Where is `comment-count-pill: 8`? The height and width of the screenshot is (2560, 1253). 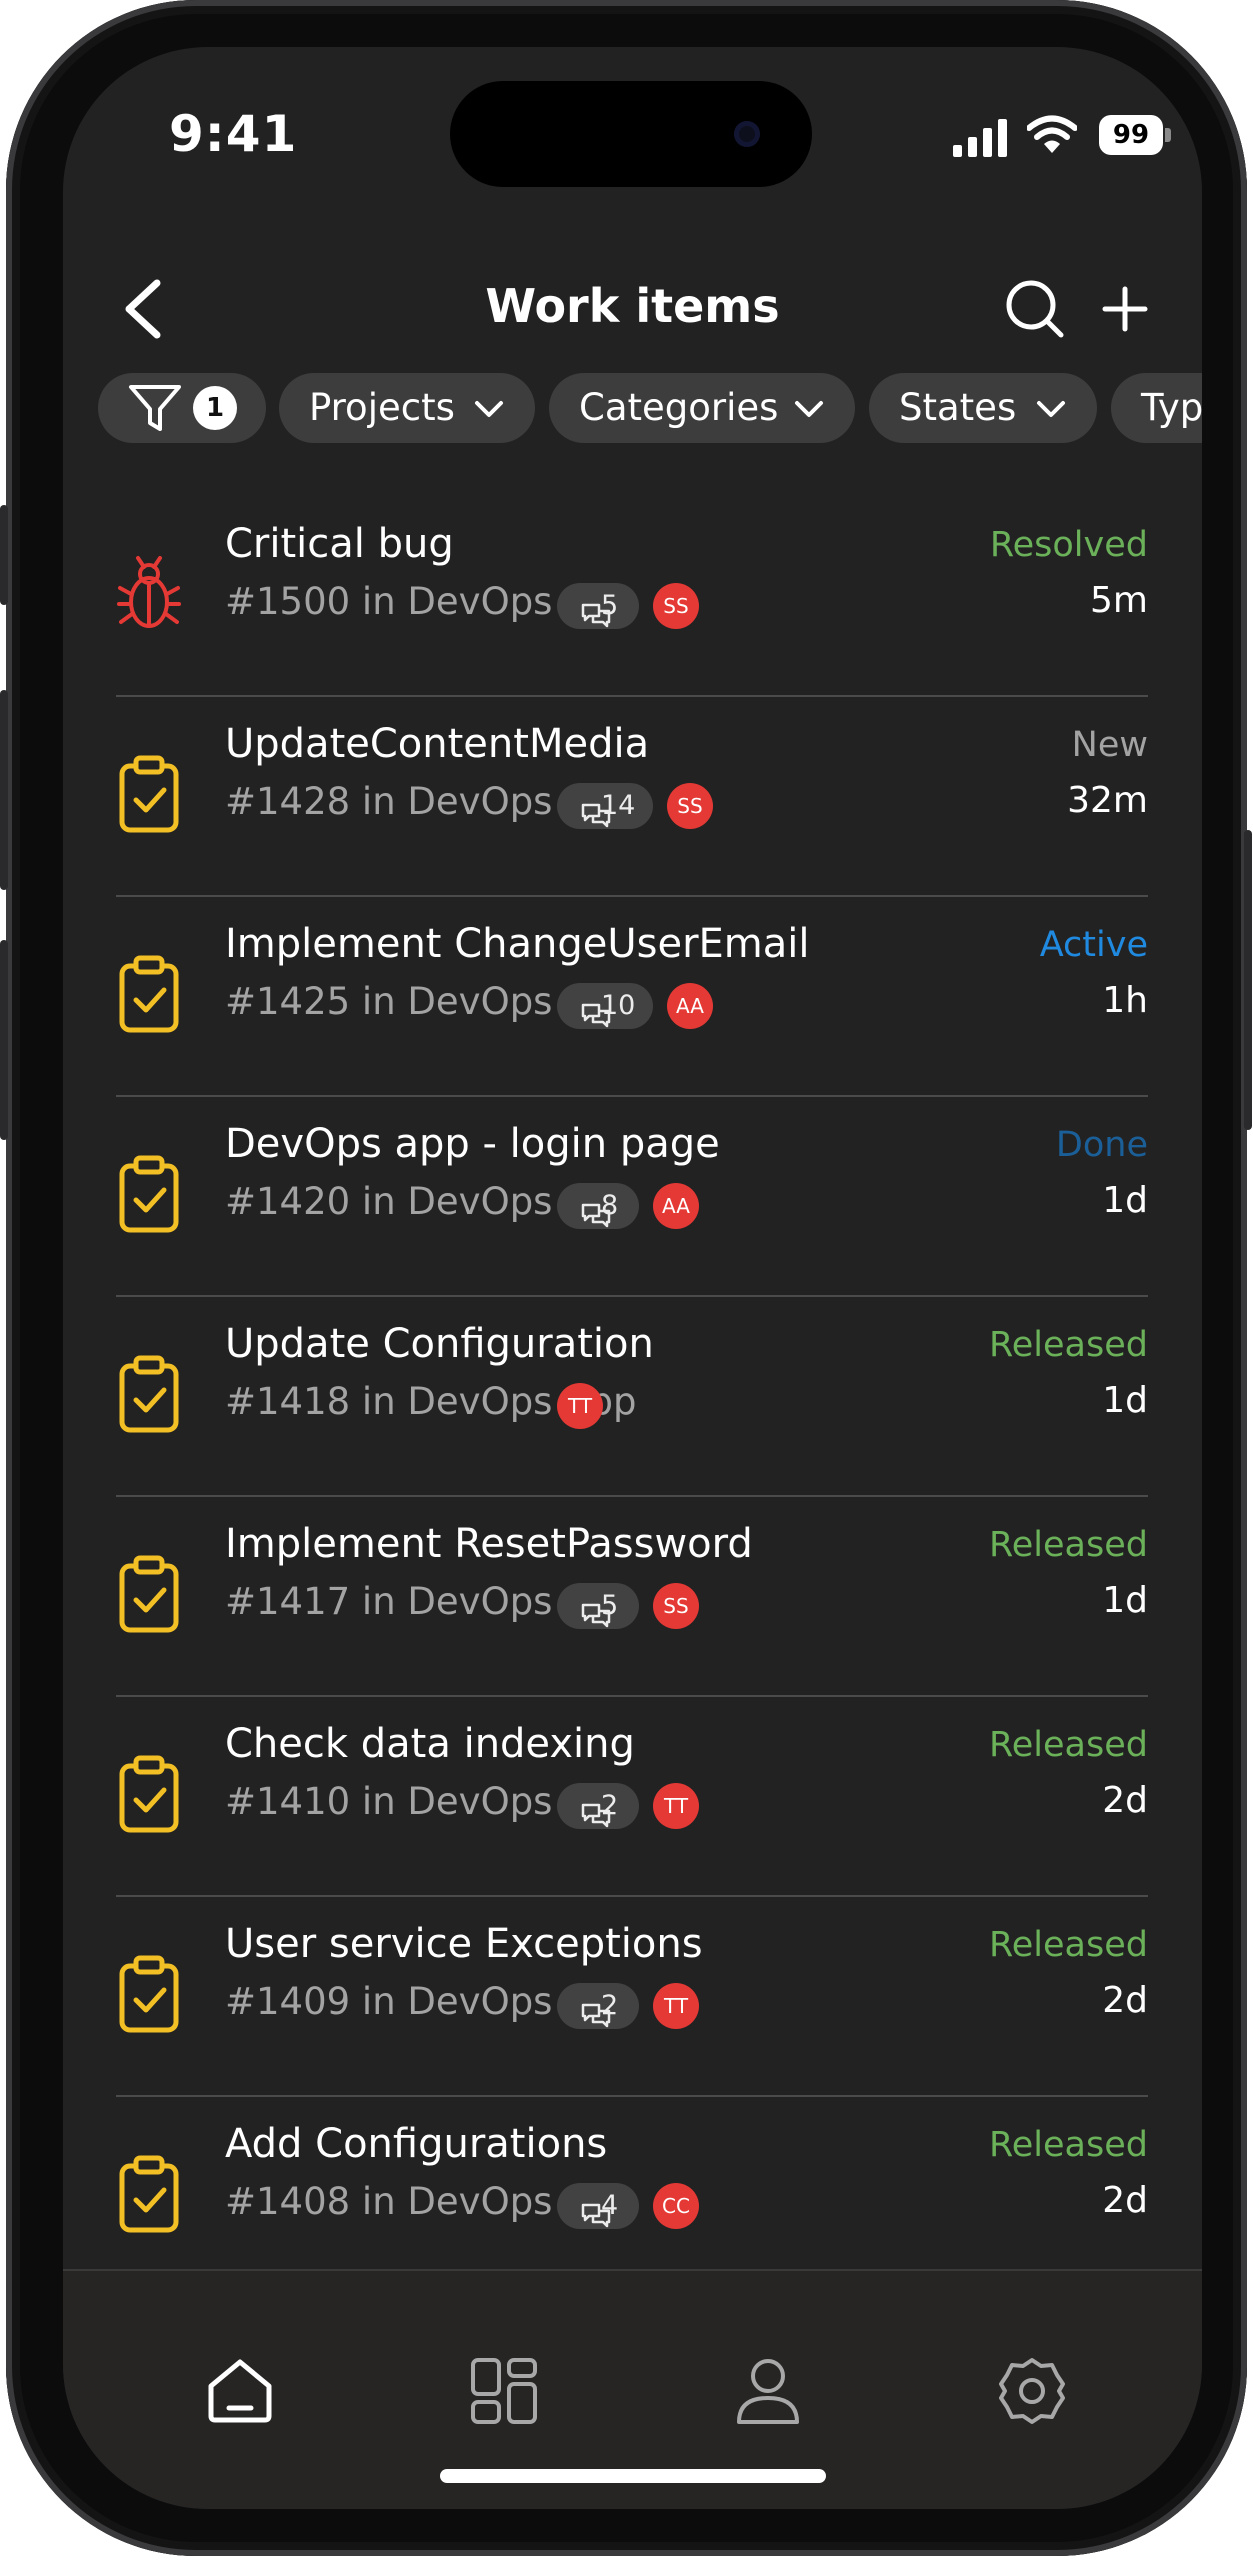
comment-count-pill: 8 is located at coordinates (598, 1206).